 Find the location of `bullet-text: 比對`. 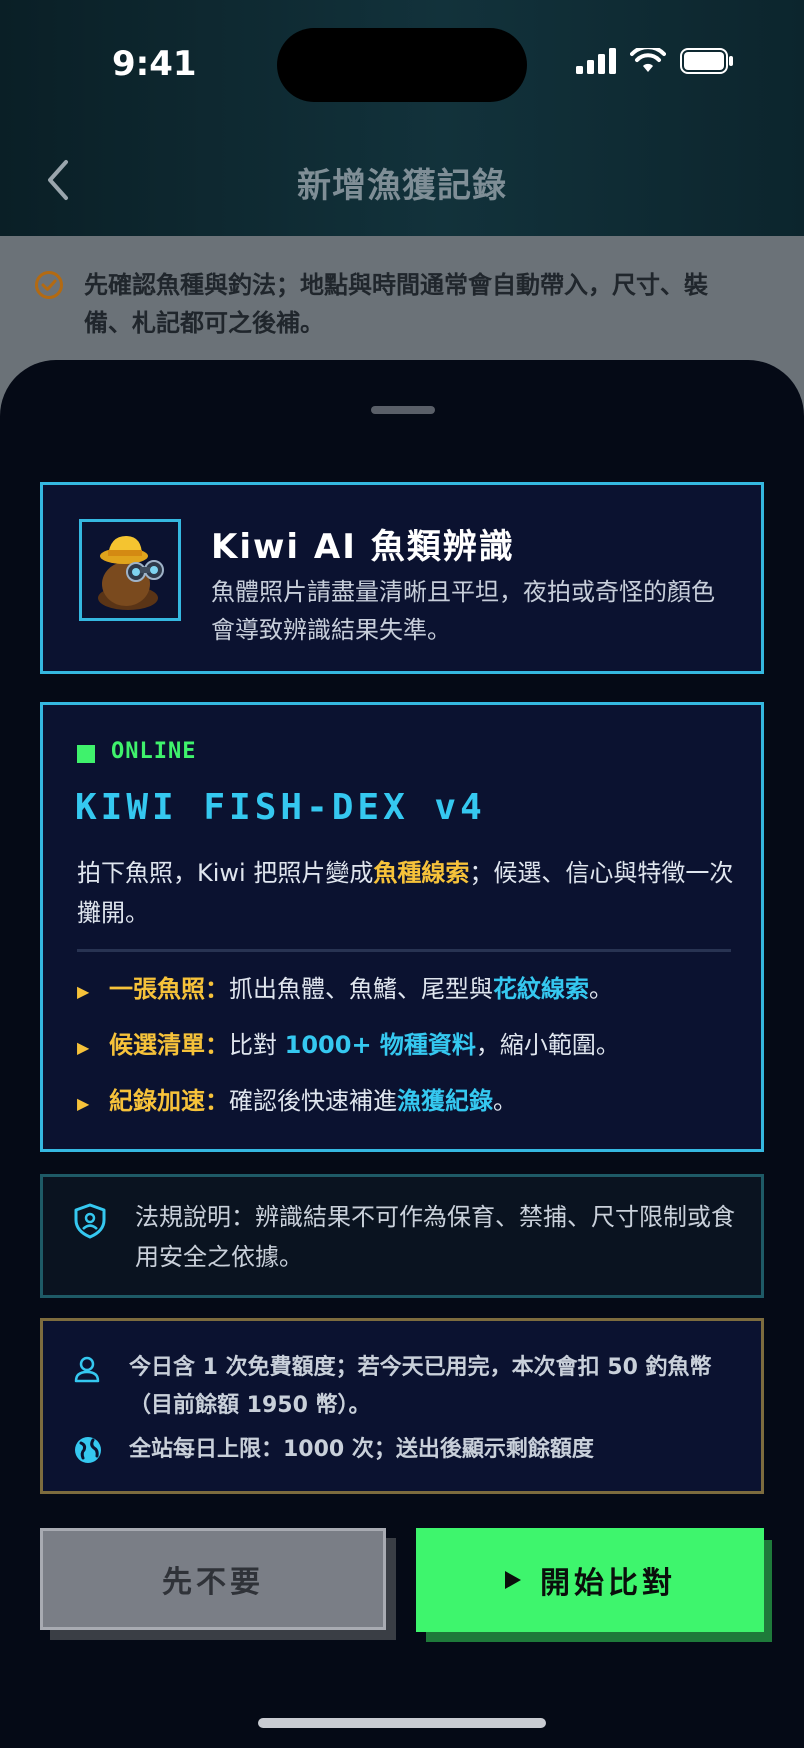

bullet-text: 比對 is located at coordinates (257, 1045).